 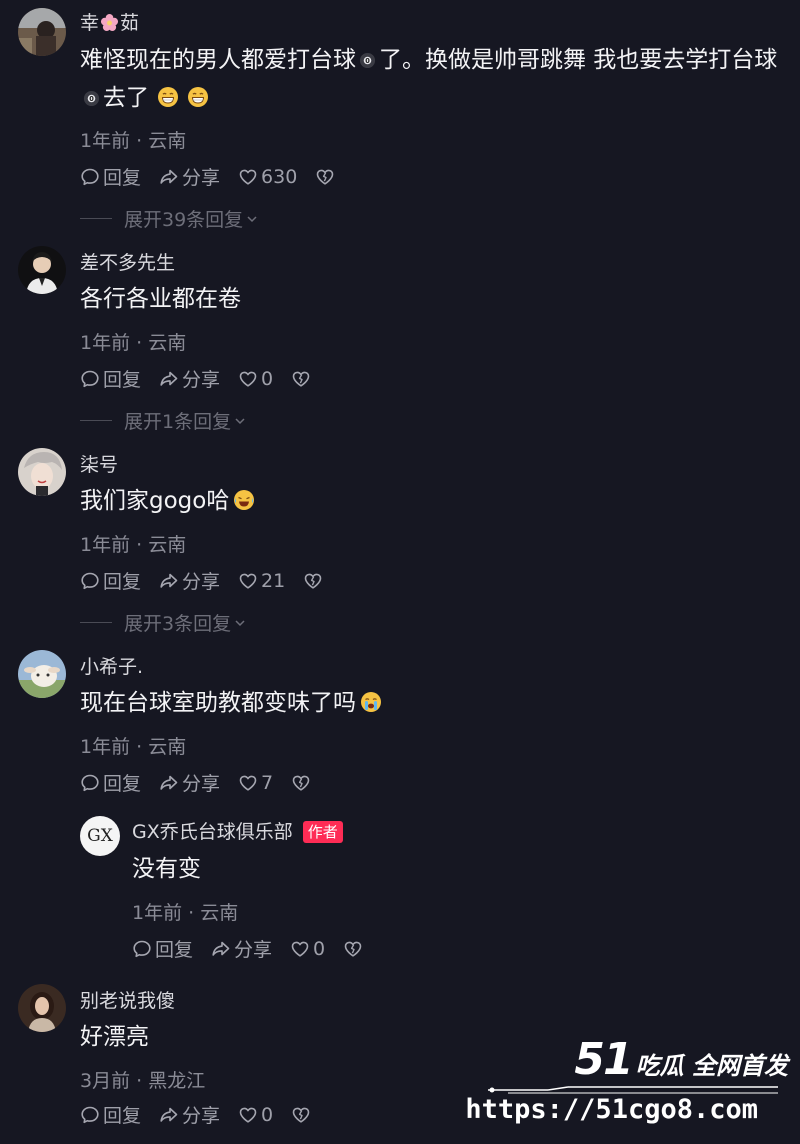 I want to click on laughing-crying-emoji-icon, so click(x=244, y=500).